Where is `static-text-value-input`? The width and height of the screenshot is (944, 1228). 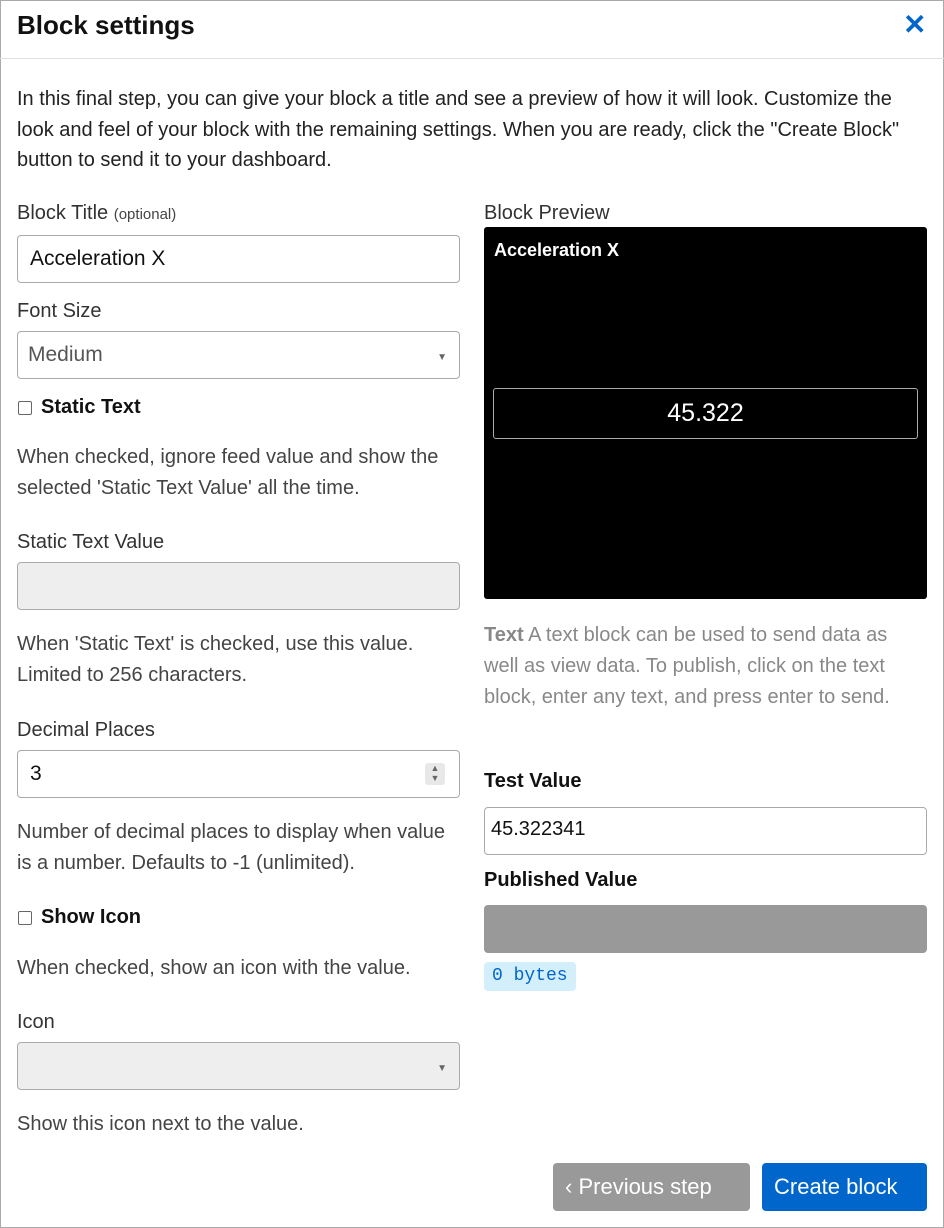
static-text-value-input is located at coordinates (238, 586).